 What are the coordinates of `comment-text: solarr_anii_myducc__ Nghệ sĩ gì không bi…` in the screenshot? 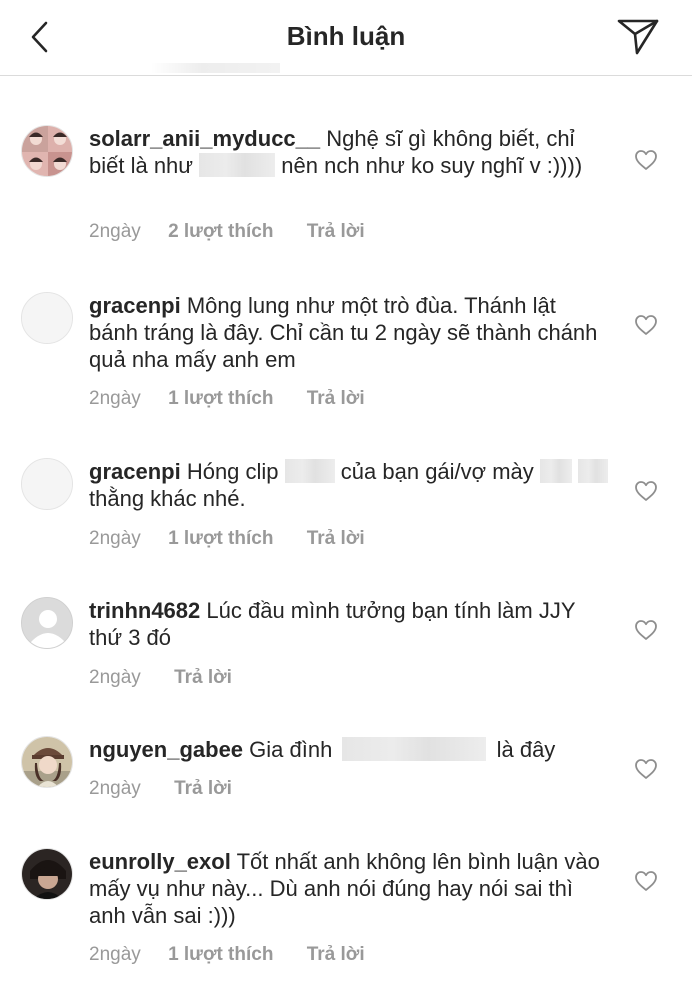 It's located at (349, 152).